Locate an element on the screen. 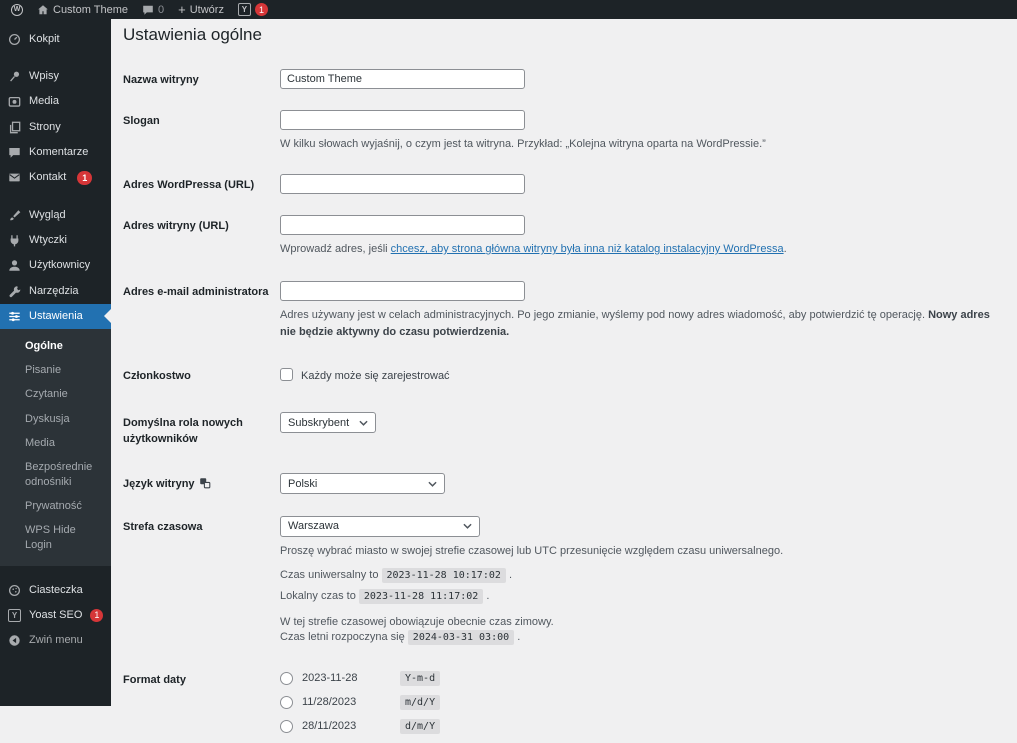  site-title-label: Nazwa witryny is located at coordinates (161, 80).